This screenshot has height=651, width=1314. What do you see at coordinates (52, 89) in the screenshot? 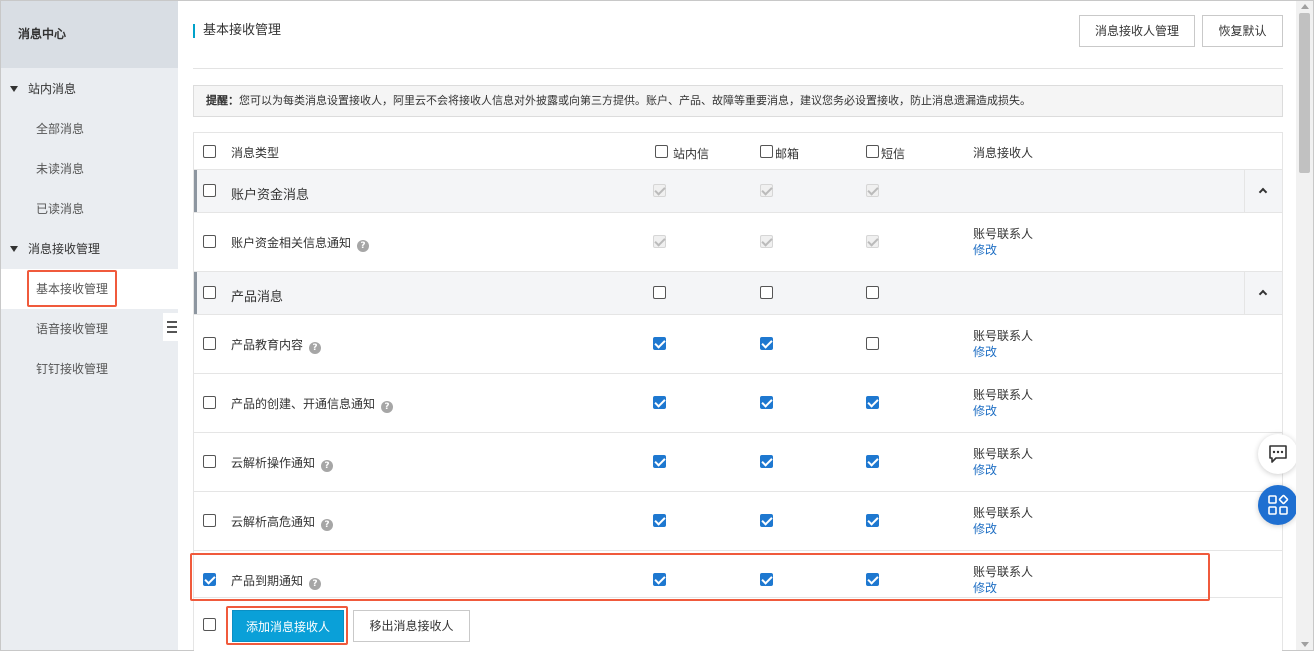
I see `sidebar-group-label: 站内消息` at bounding box center [52, 89].